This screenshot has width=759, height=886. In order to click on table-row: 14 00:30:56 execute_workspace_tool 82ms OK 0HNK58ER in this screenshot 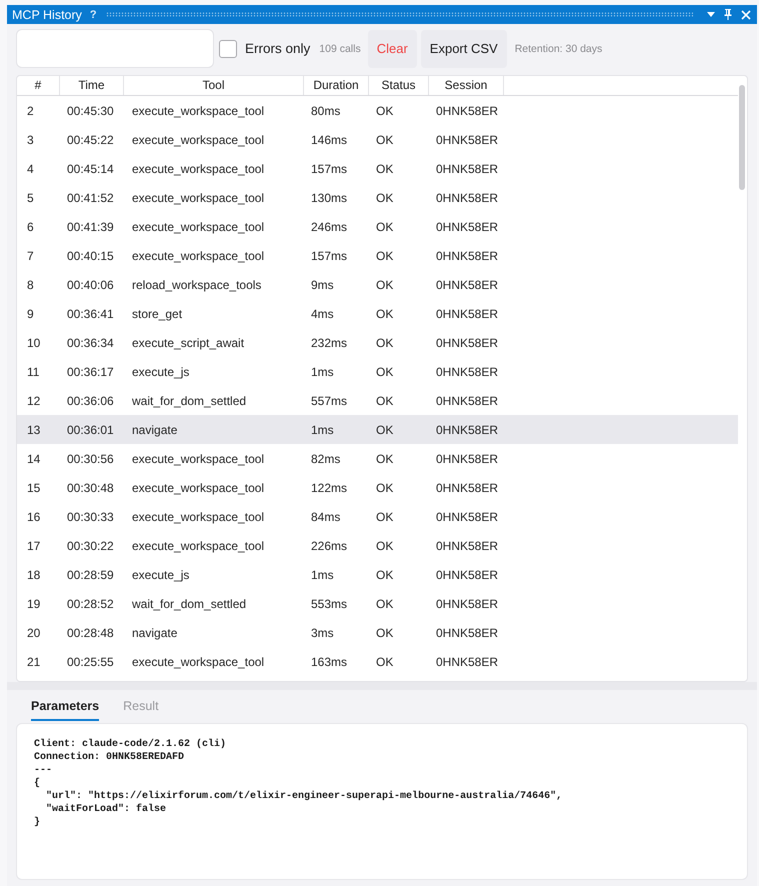, I will do `click(377, 458)`.